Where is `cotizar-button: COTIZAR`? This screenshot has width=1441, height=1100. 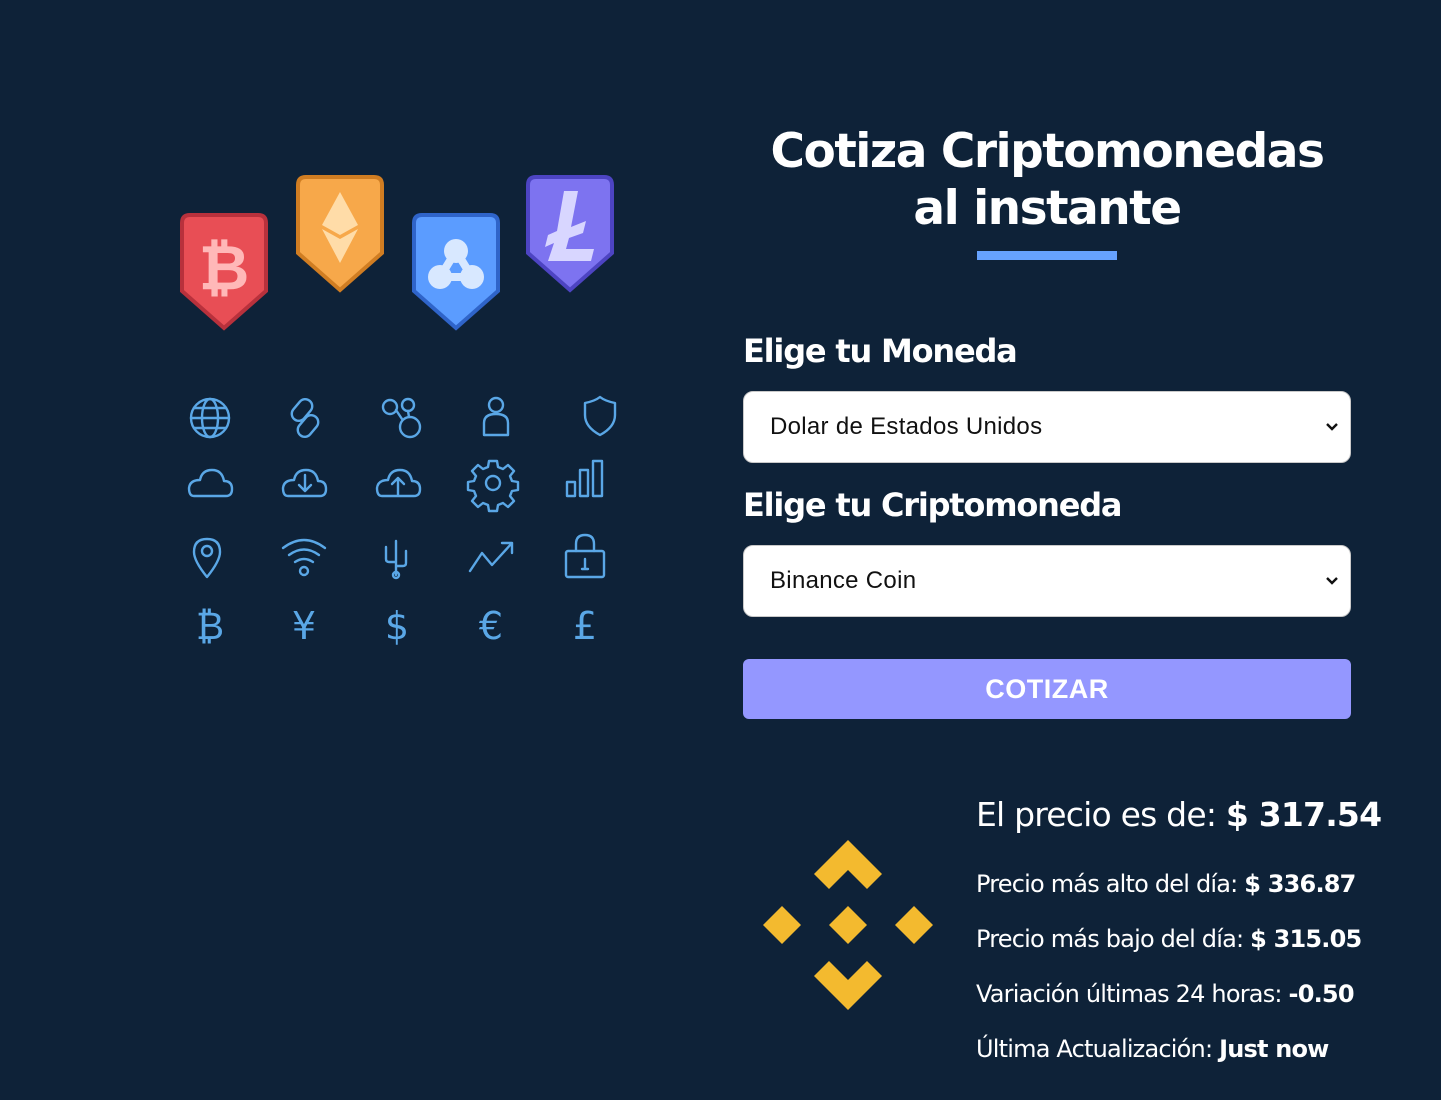
cotizar-button: COTIZAR is located at coordinates (1047, 689).